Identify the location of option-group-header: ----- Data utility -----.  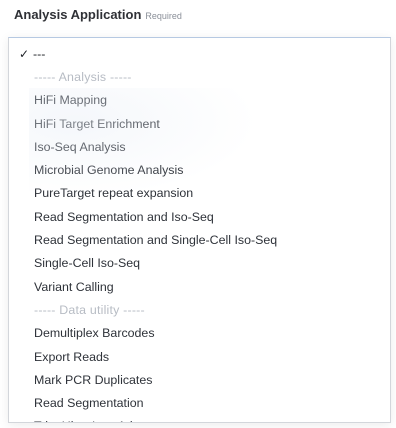
(199, 309).